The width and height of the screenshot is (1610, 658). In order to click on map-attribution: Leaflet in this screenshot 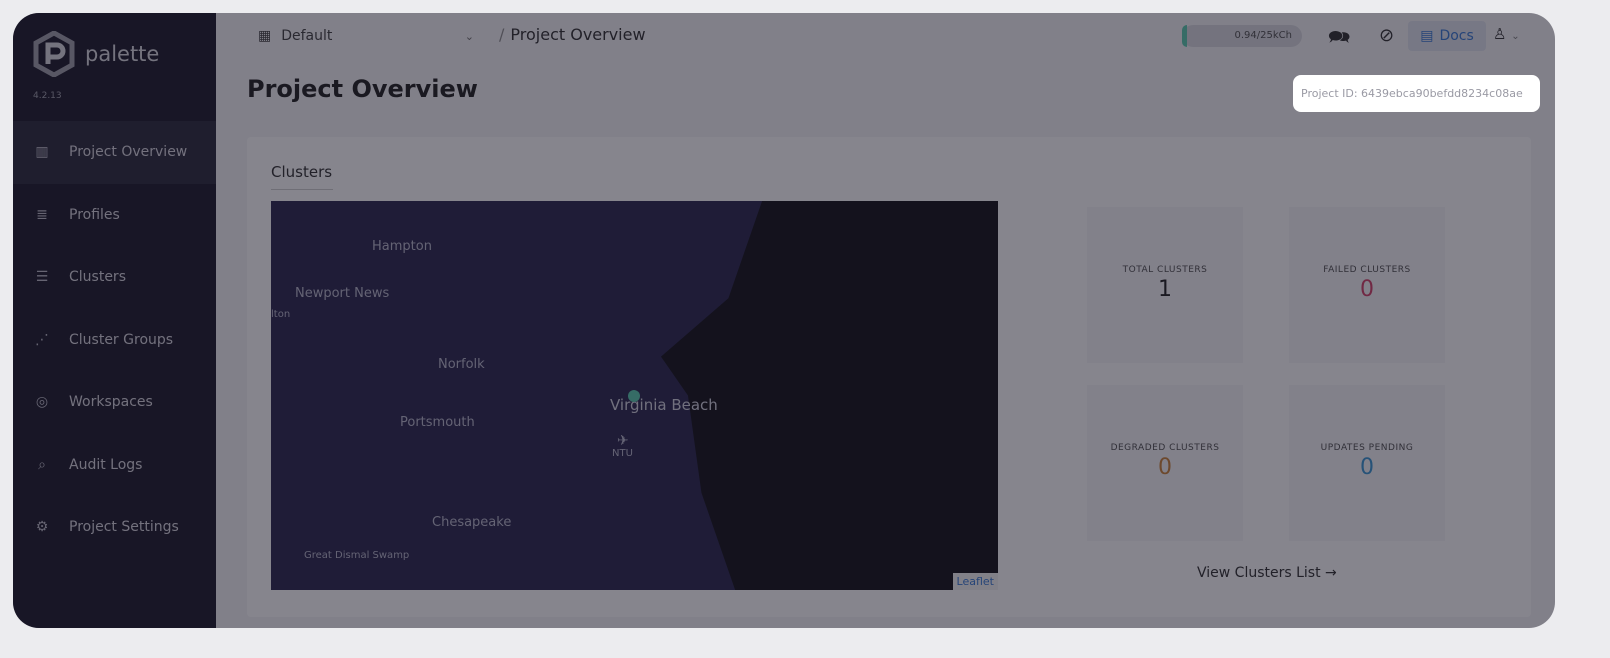, I will do `click(975, 581)`.